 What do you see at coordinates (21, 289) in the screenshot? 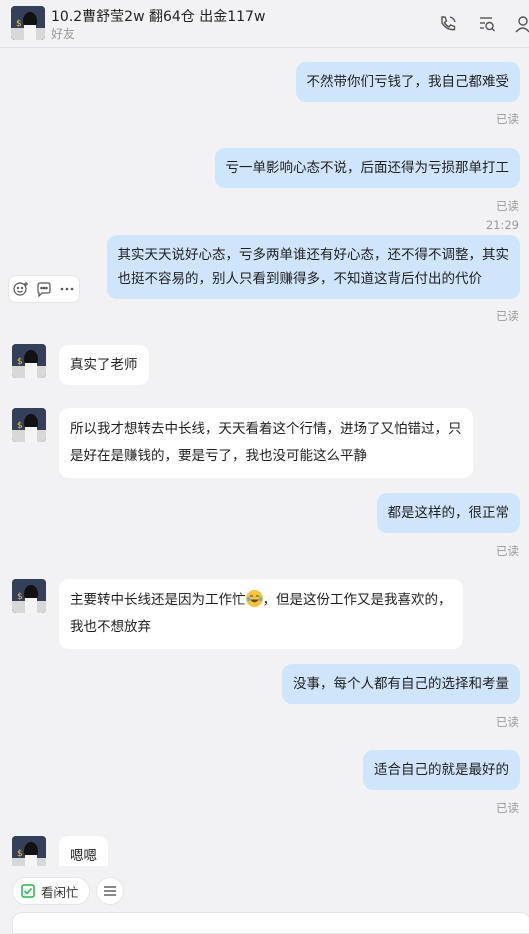
I see `emoji-reaction-icon` at bounding box center [21, 289].